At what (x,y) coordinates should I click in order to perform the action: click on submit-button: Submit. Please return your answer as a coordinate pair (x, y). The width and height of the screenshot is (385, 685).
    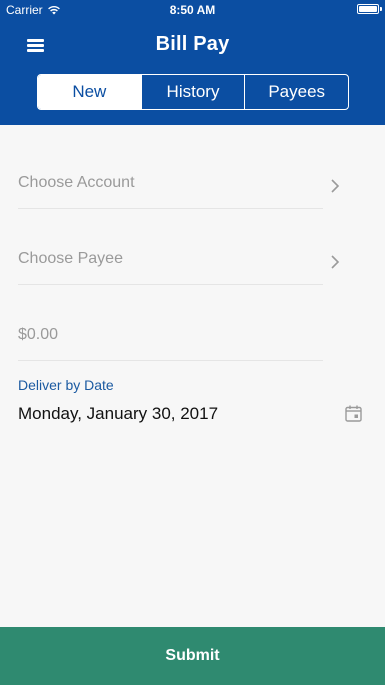
    Looking at the image, I should click on (192, 656).